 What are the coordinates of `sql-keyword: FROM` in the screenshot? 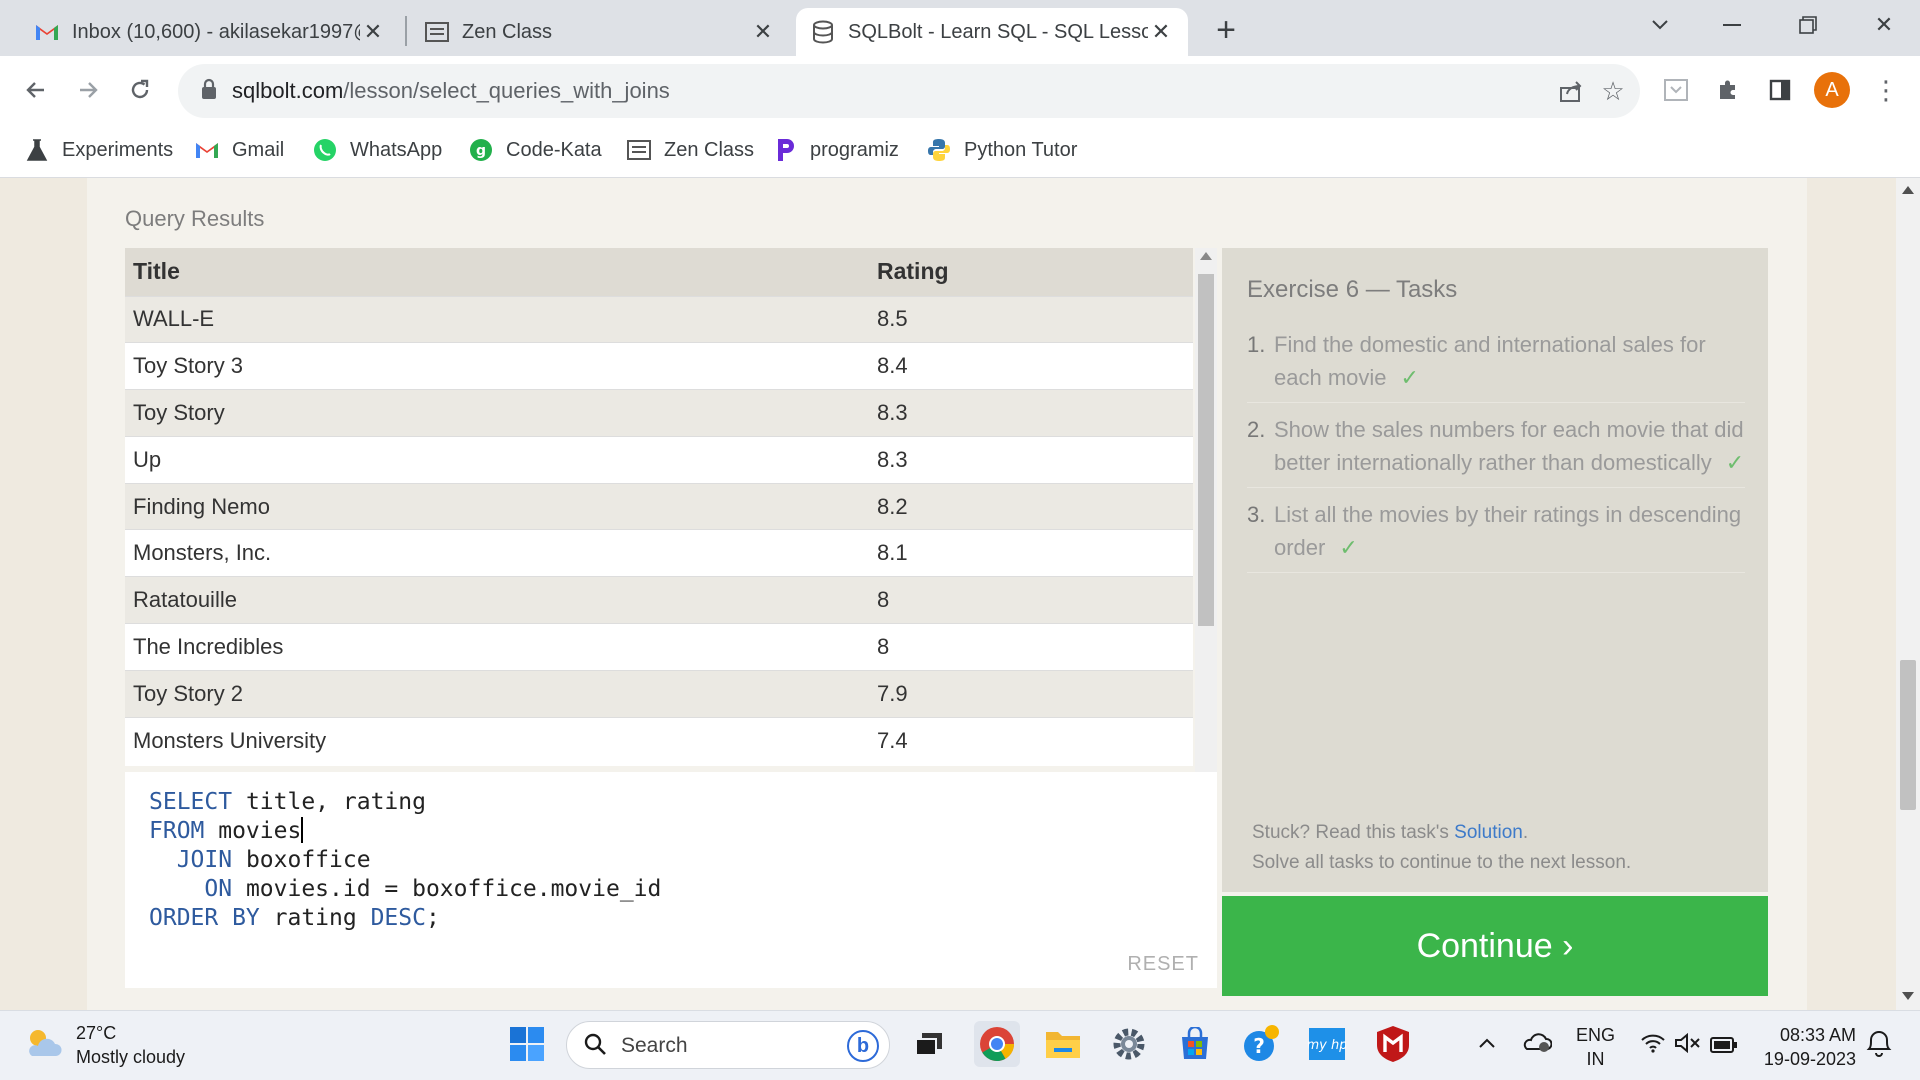 It's located at (177, 831).